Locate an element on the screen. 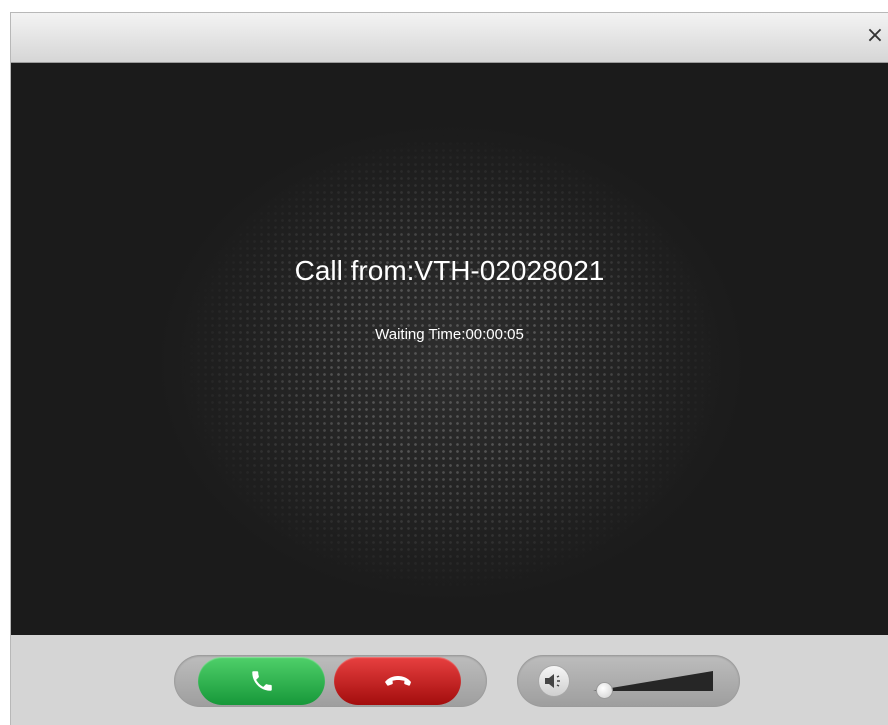 The image size is (888, 725). hangup-button is located at coordinates (397, 681).